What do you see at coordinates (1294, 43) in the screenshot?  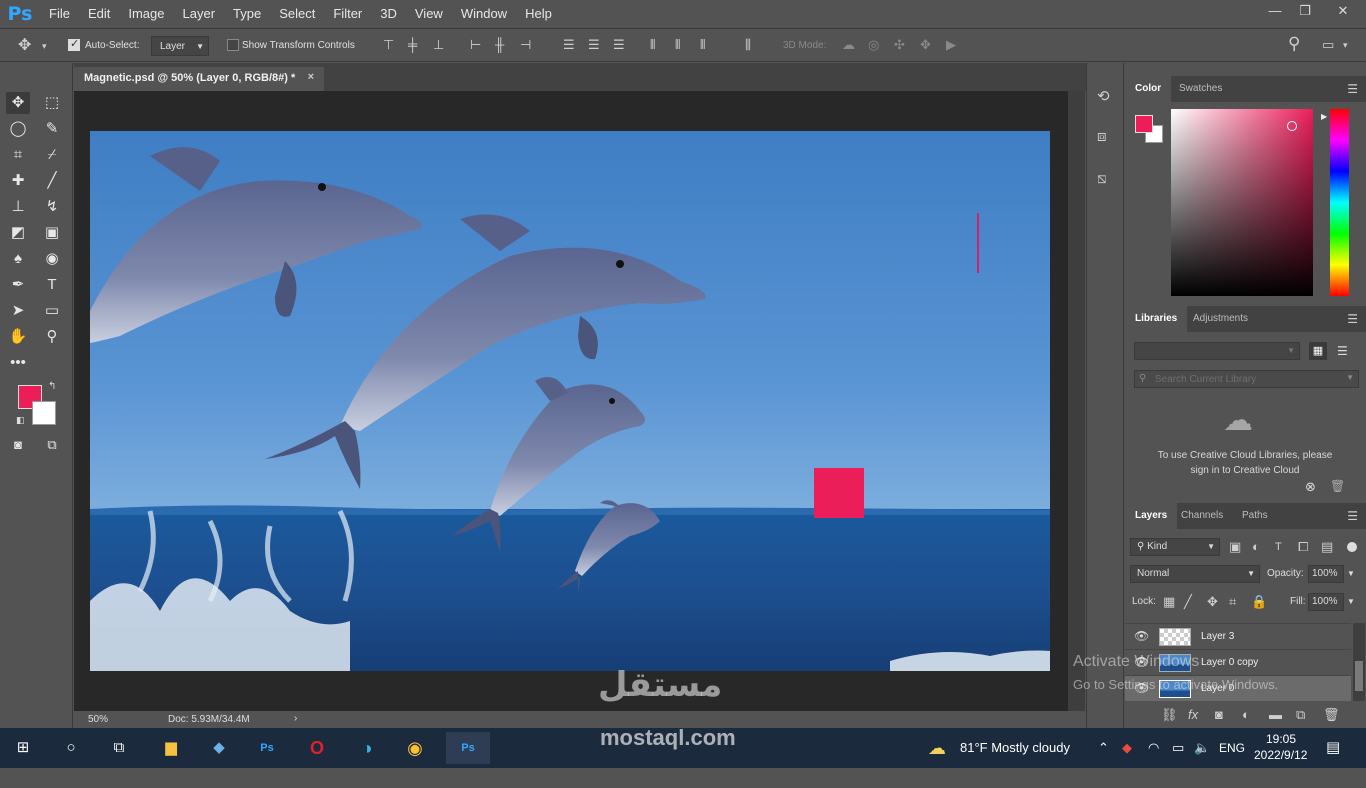 I see `search-icon: ⚲` at bounding box center [1294, 43].